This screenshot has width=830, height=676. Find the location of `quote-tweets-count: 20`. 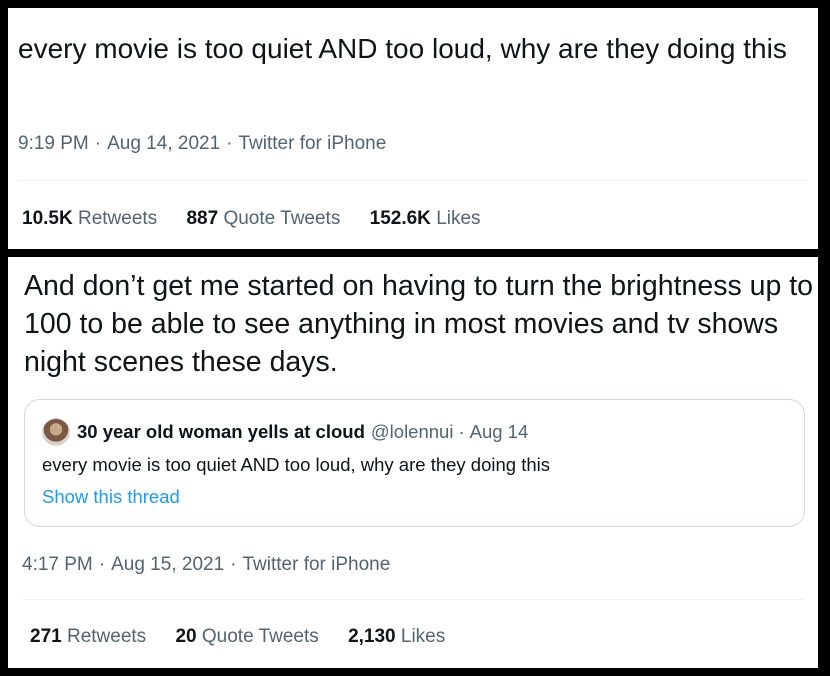

quote-tweets-count: 20 is located at coordinates (186, 636).